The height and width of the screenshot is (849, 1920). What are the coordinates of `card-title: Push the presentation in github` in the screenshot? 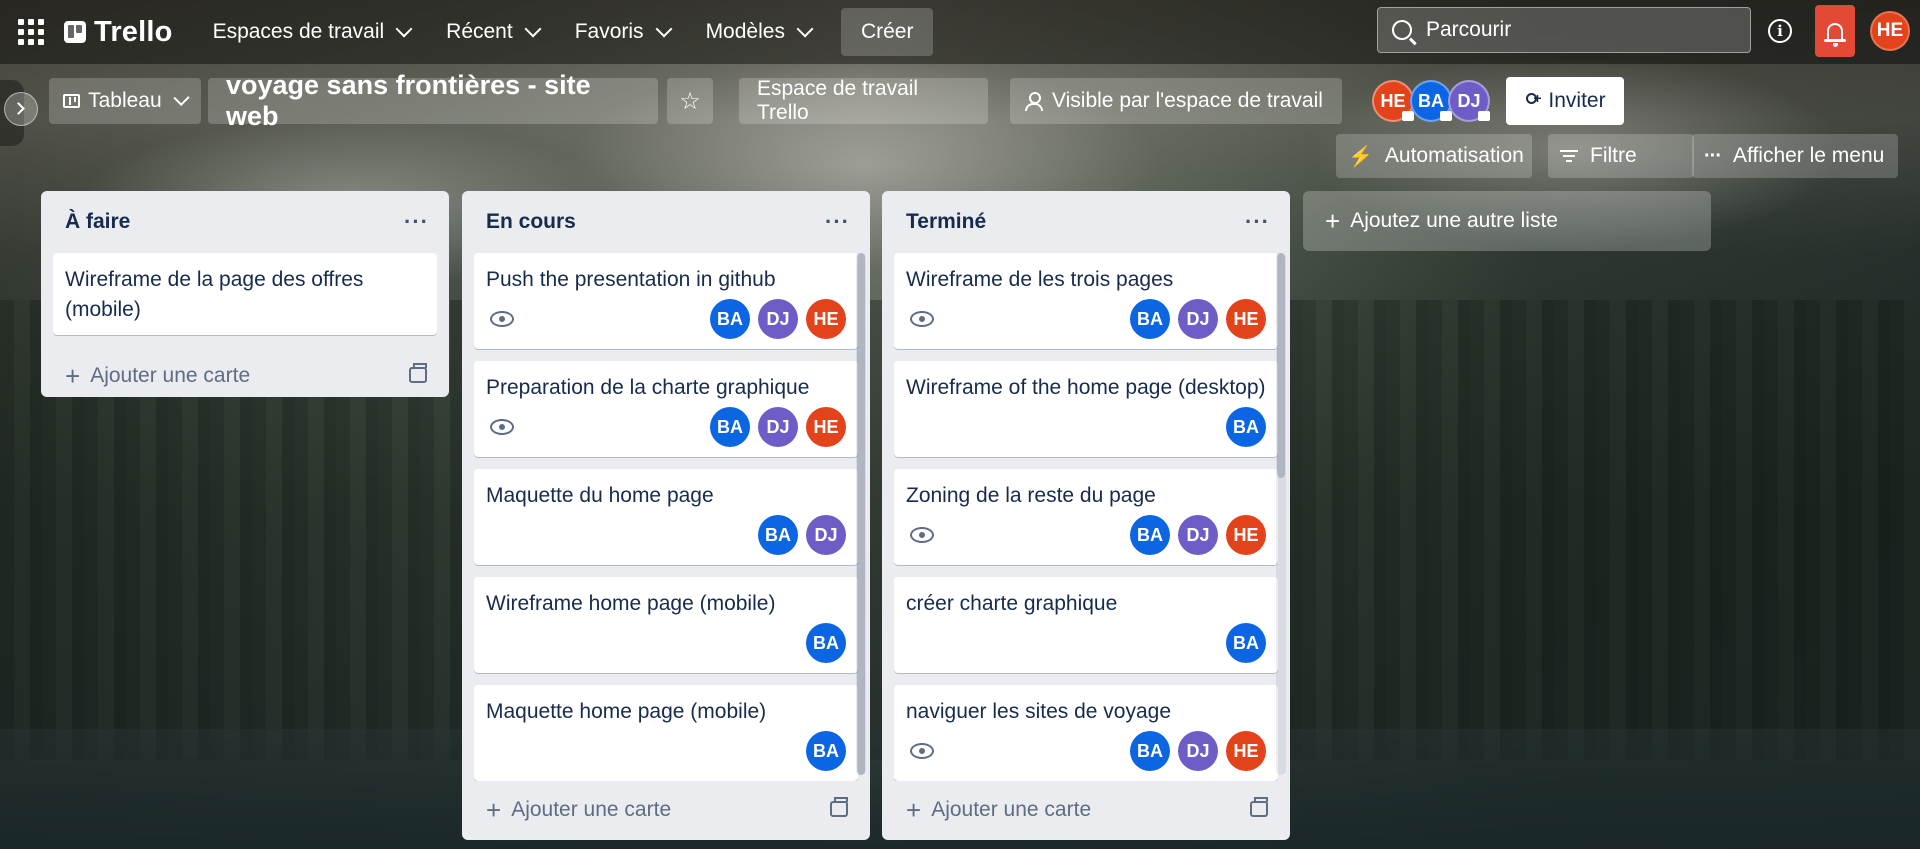 It's located at (631, 279).